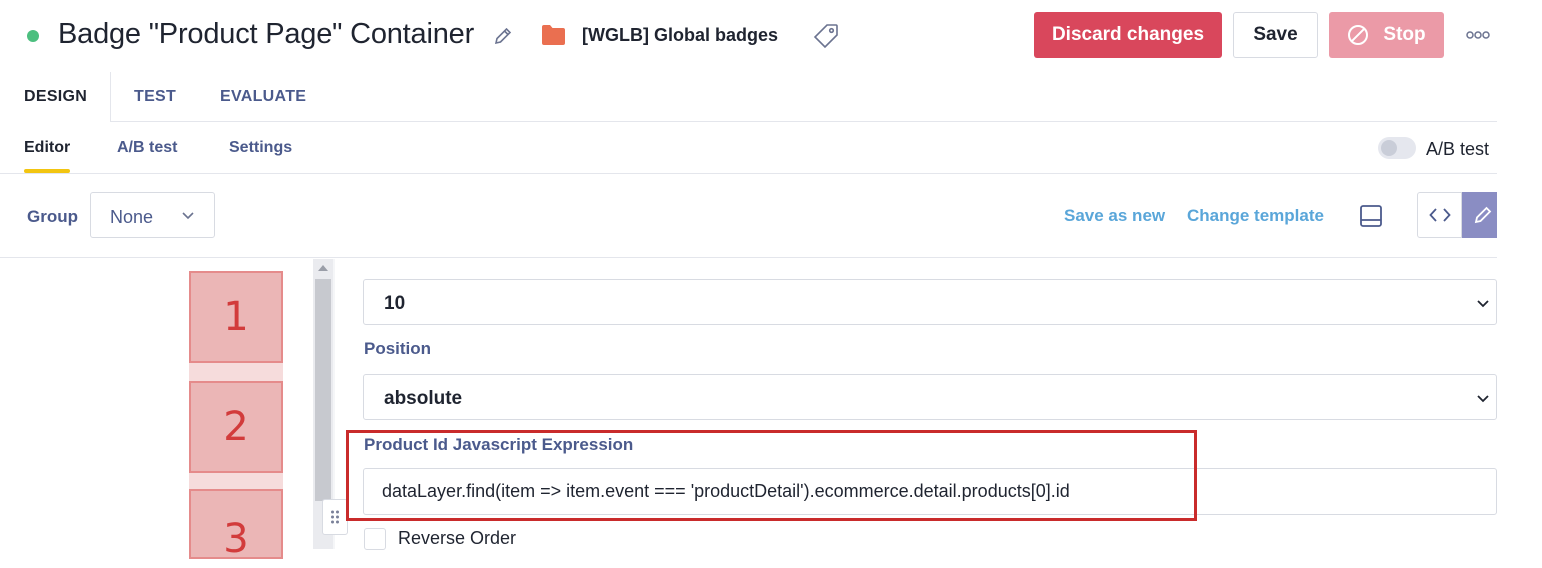 This screenshot has height=568, width=1542. I want to click on editor-toolbar: Group None Save as new Change template, so click(748, 216).